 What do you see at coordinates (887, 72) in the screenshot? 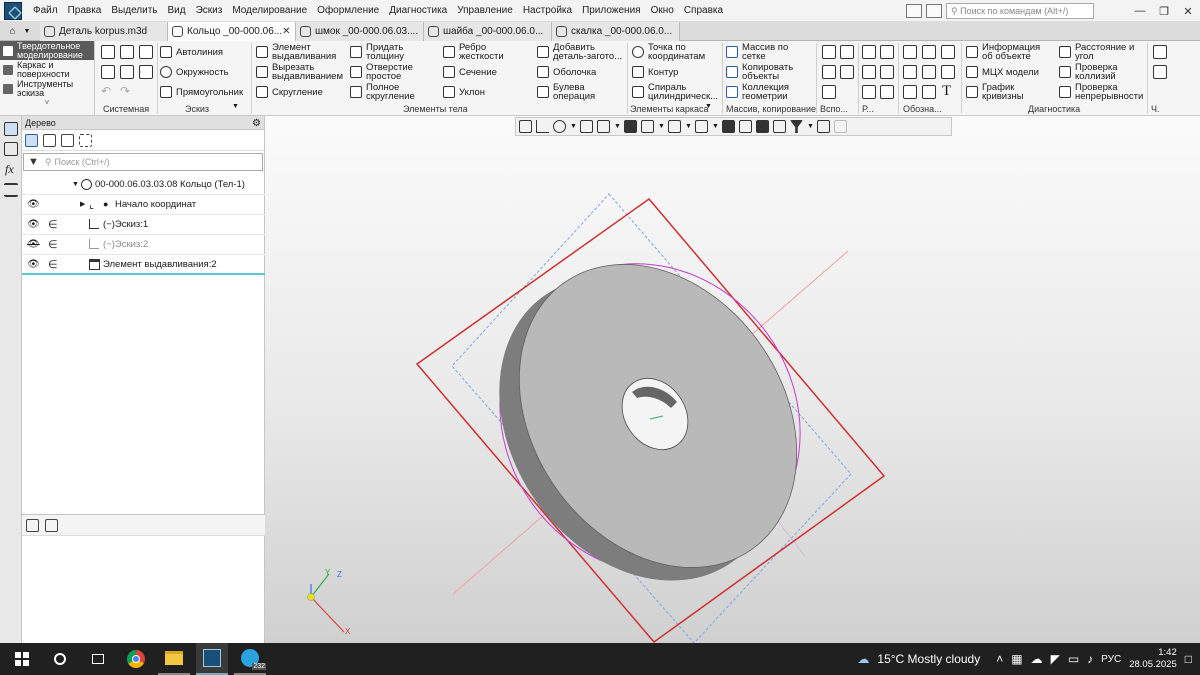
I see `reference-icon` at bounding box center [887, 72].